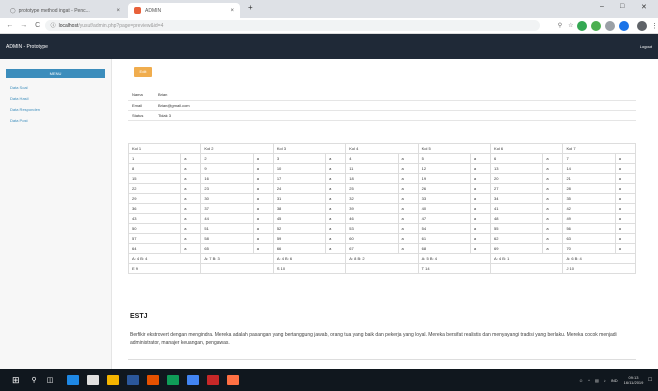  Describe the element at coordinates (113, 380) in the screenshot. I see `file-explorer-icon` at that location.